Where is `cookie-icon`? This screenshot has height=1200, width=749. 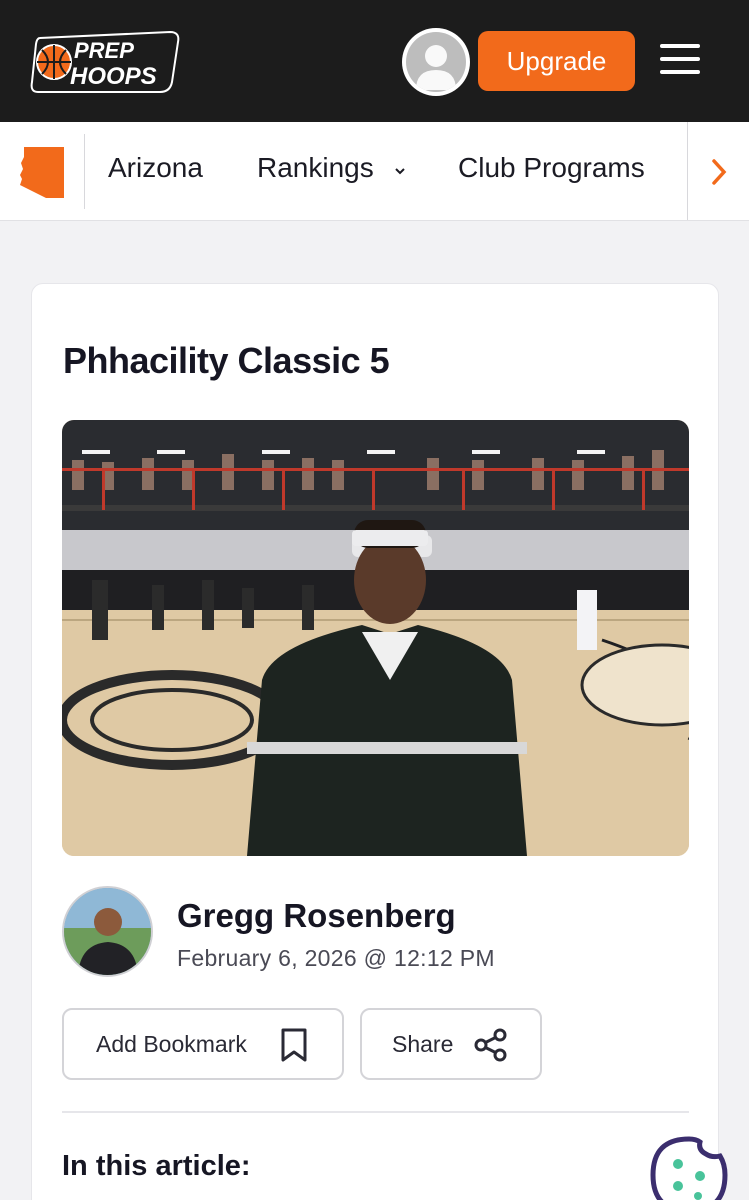 cookie-icon is located at coordinates (689, 1168).